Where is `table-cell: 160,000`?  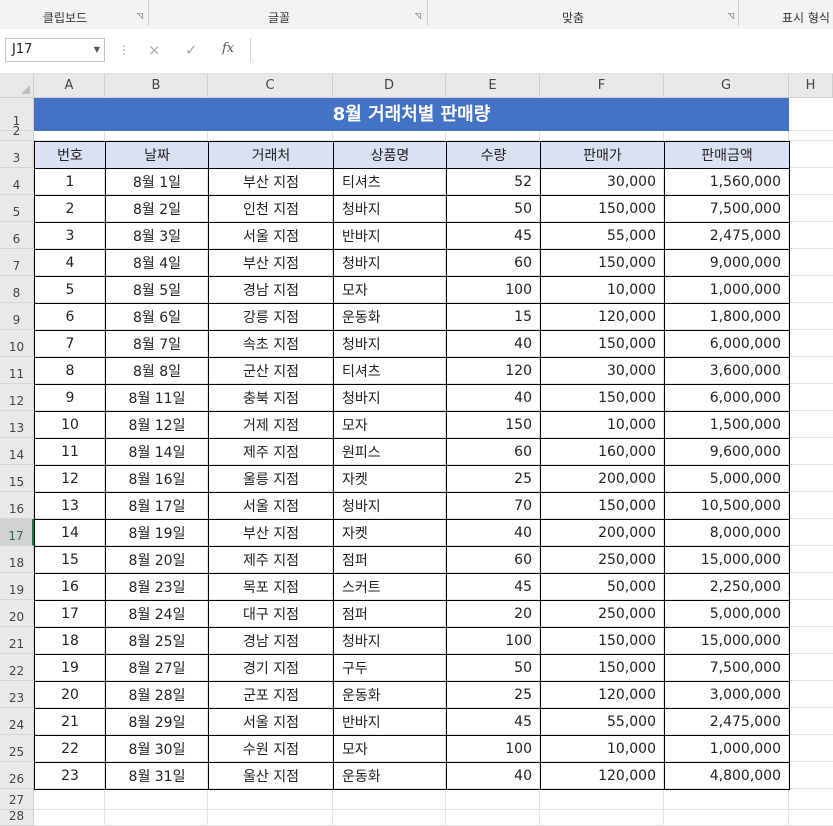
table-cell: 160,000 is located at coordinates (602, 452).